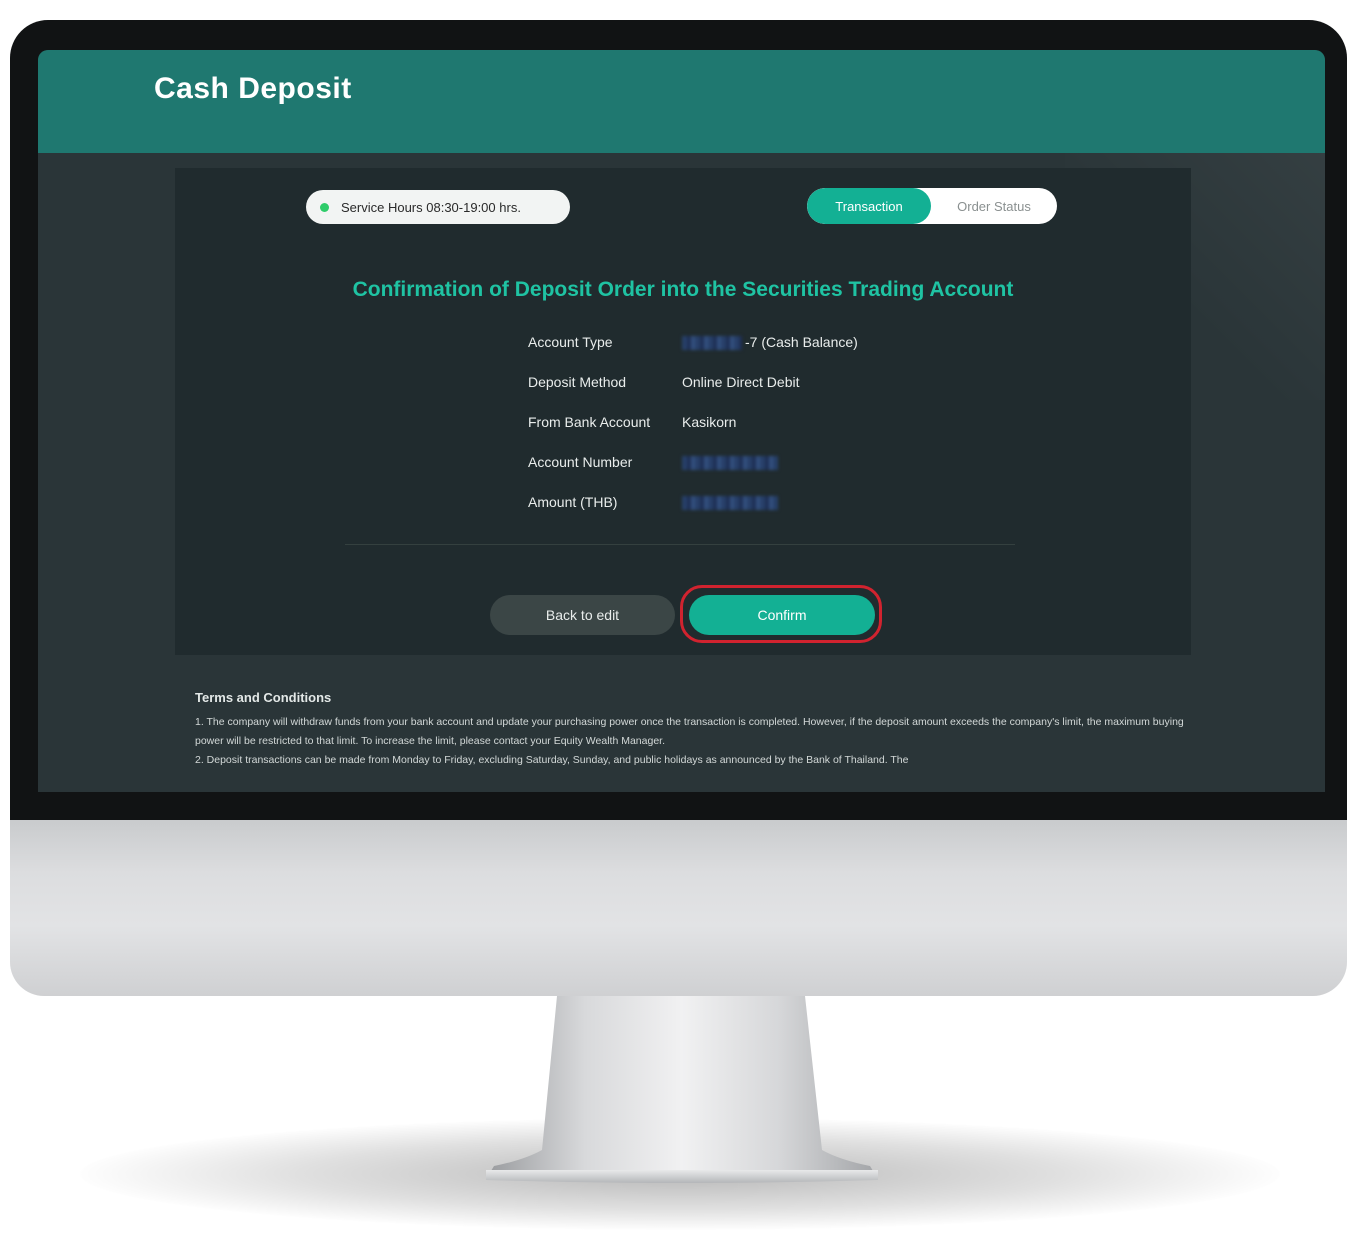 The image size is (1347, 1233). I want to click on service-hours-badge: Service Hours 08:30-19:00 hrs., so click(438, 207).